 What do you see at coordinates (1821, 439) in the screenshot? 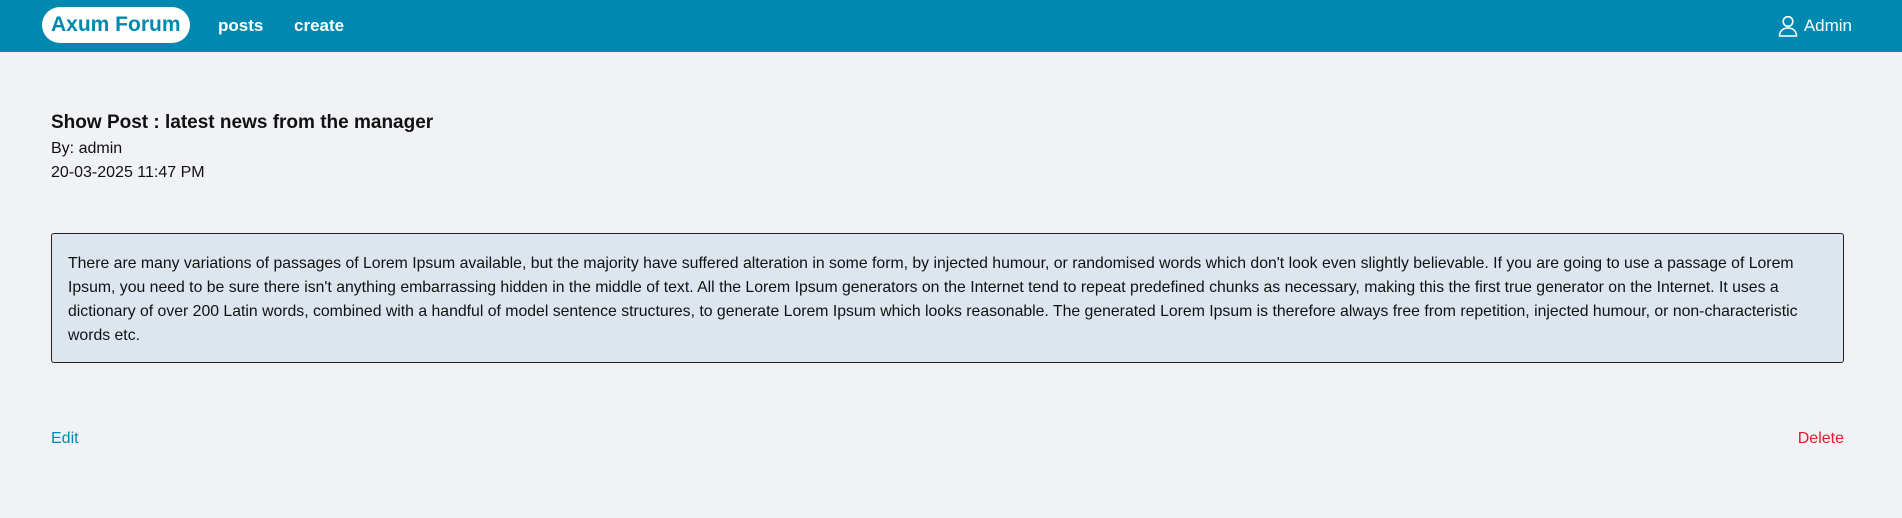
I see `delete-link: Delete` at bounding box center [1821, 439].